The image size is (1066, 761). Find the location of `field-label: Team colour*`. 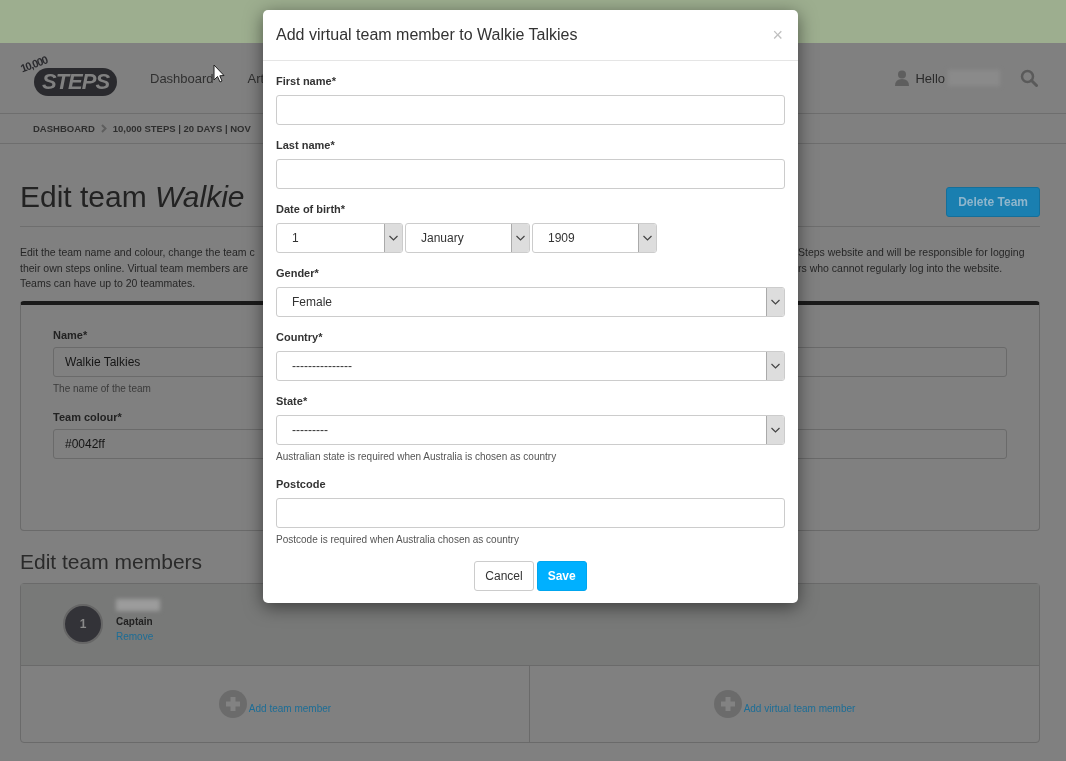

field-label: Team colour* is located at coordinates (87, 416).